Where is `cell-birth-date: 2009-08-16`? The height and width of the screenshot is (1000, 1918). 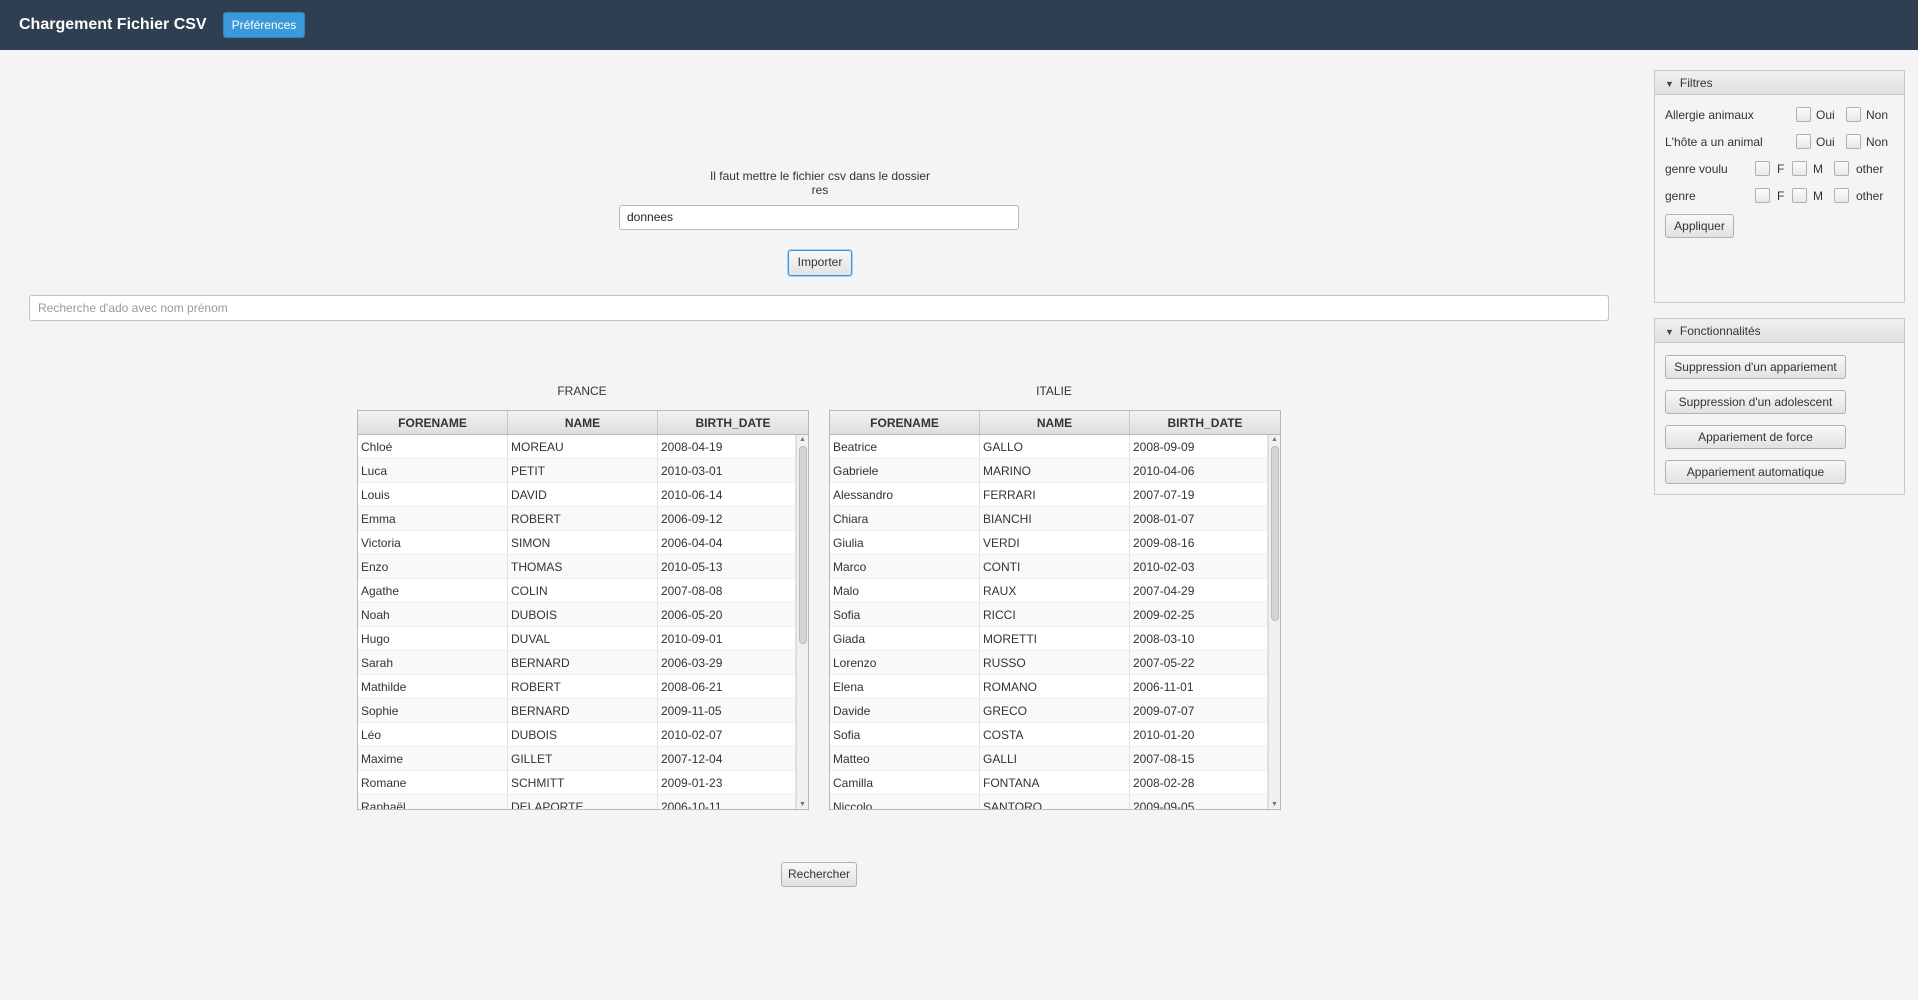 cell-birth-date: 2009-08-16 is located at coordinates (1199, 542).